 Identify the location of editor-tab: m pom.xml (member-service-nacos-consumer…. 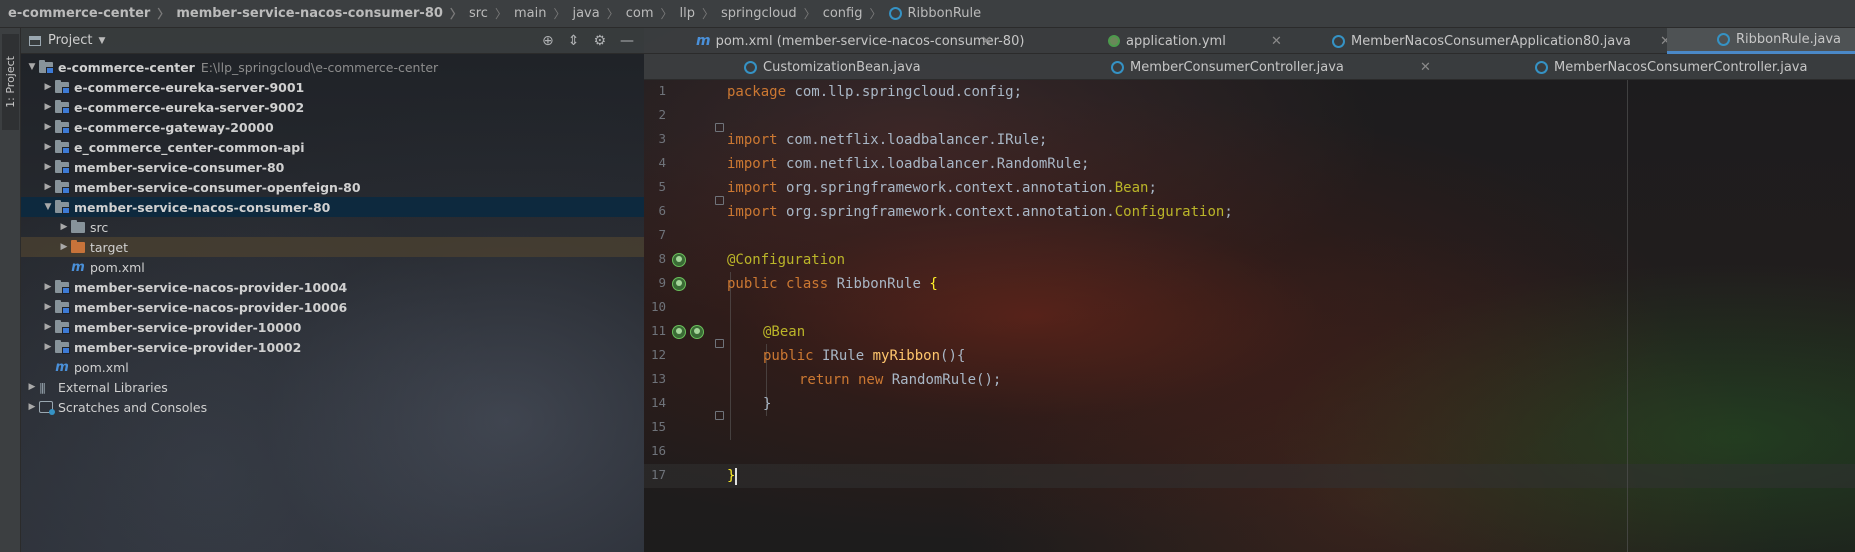
(860, 41).